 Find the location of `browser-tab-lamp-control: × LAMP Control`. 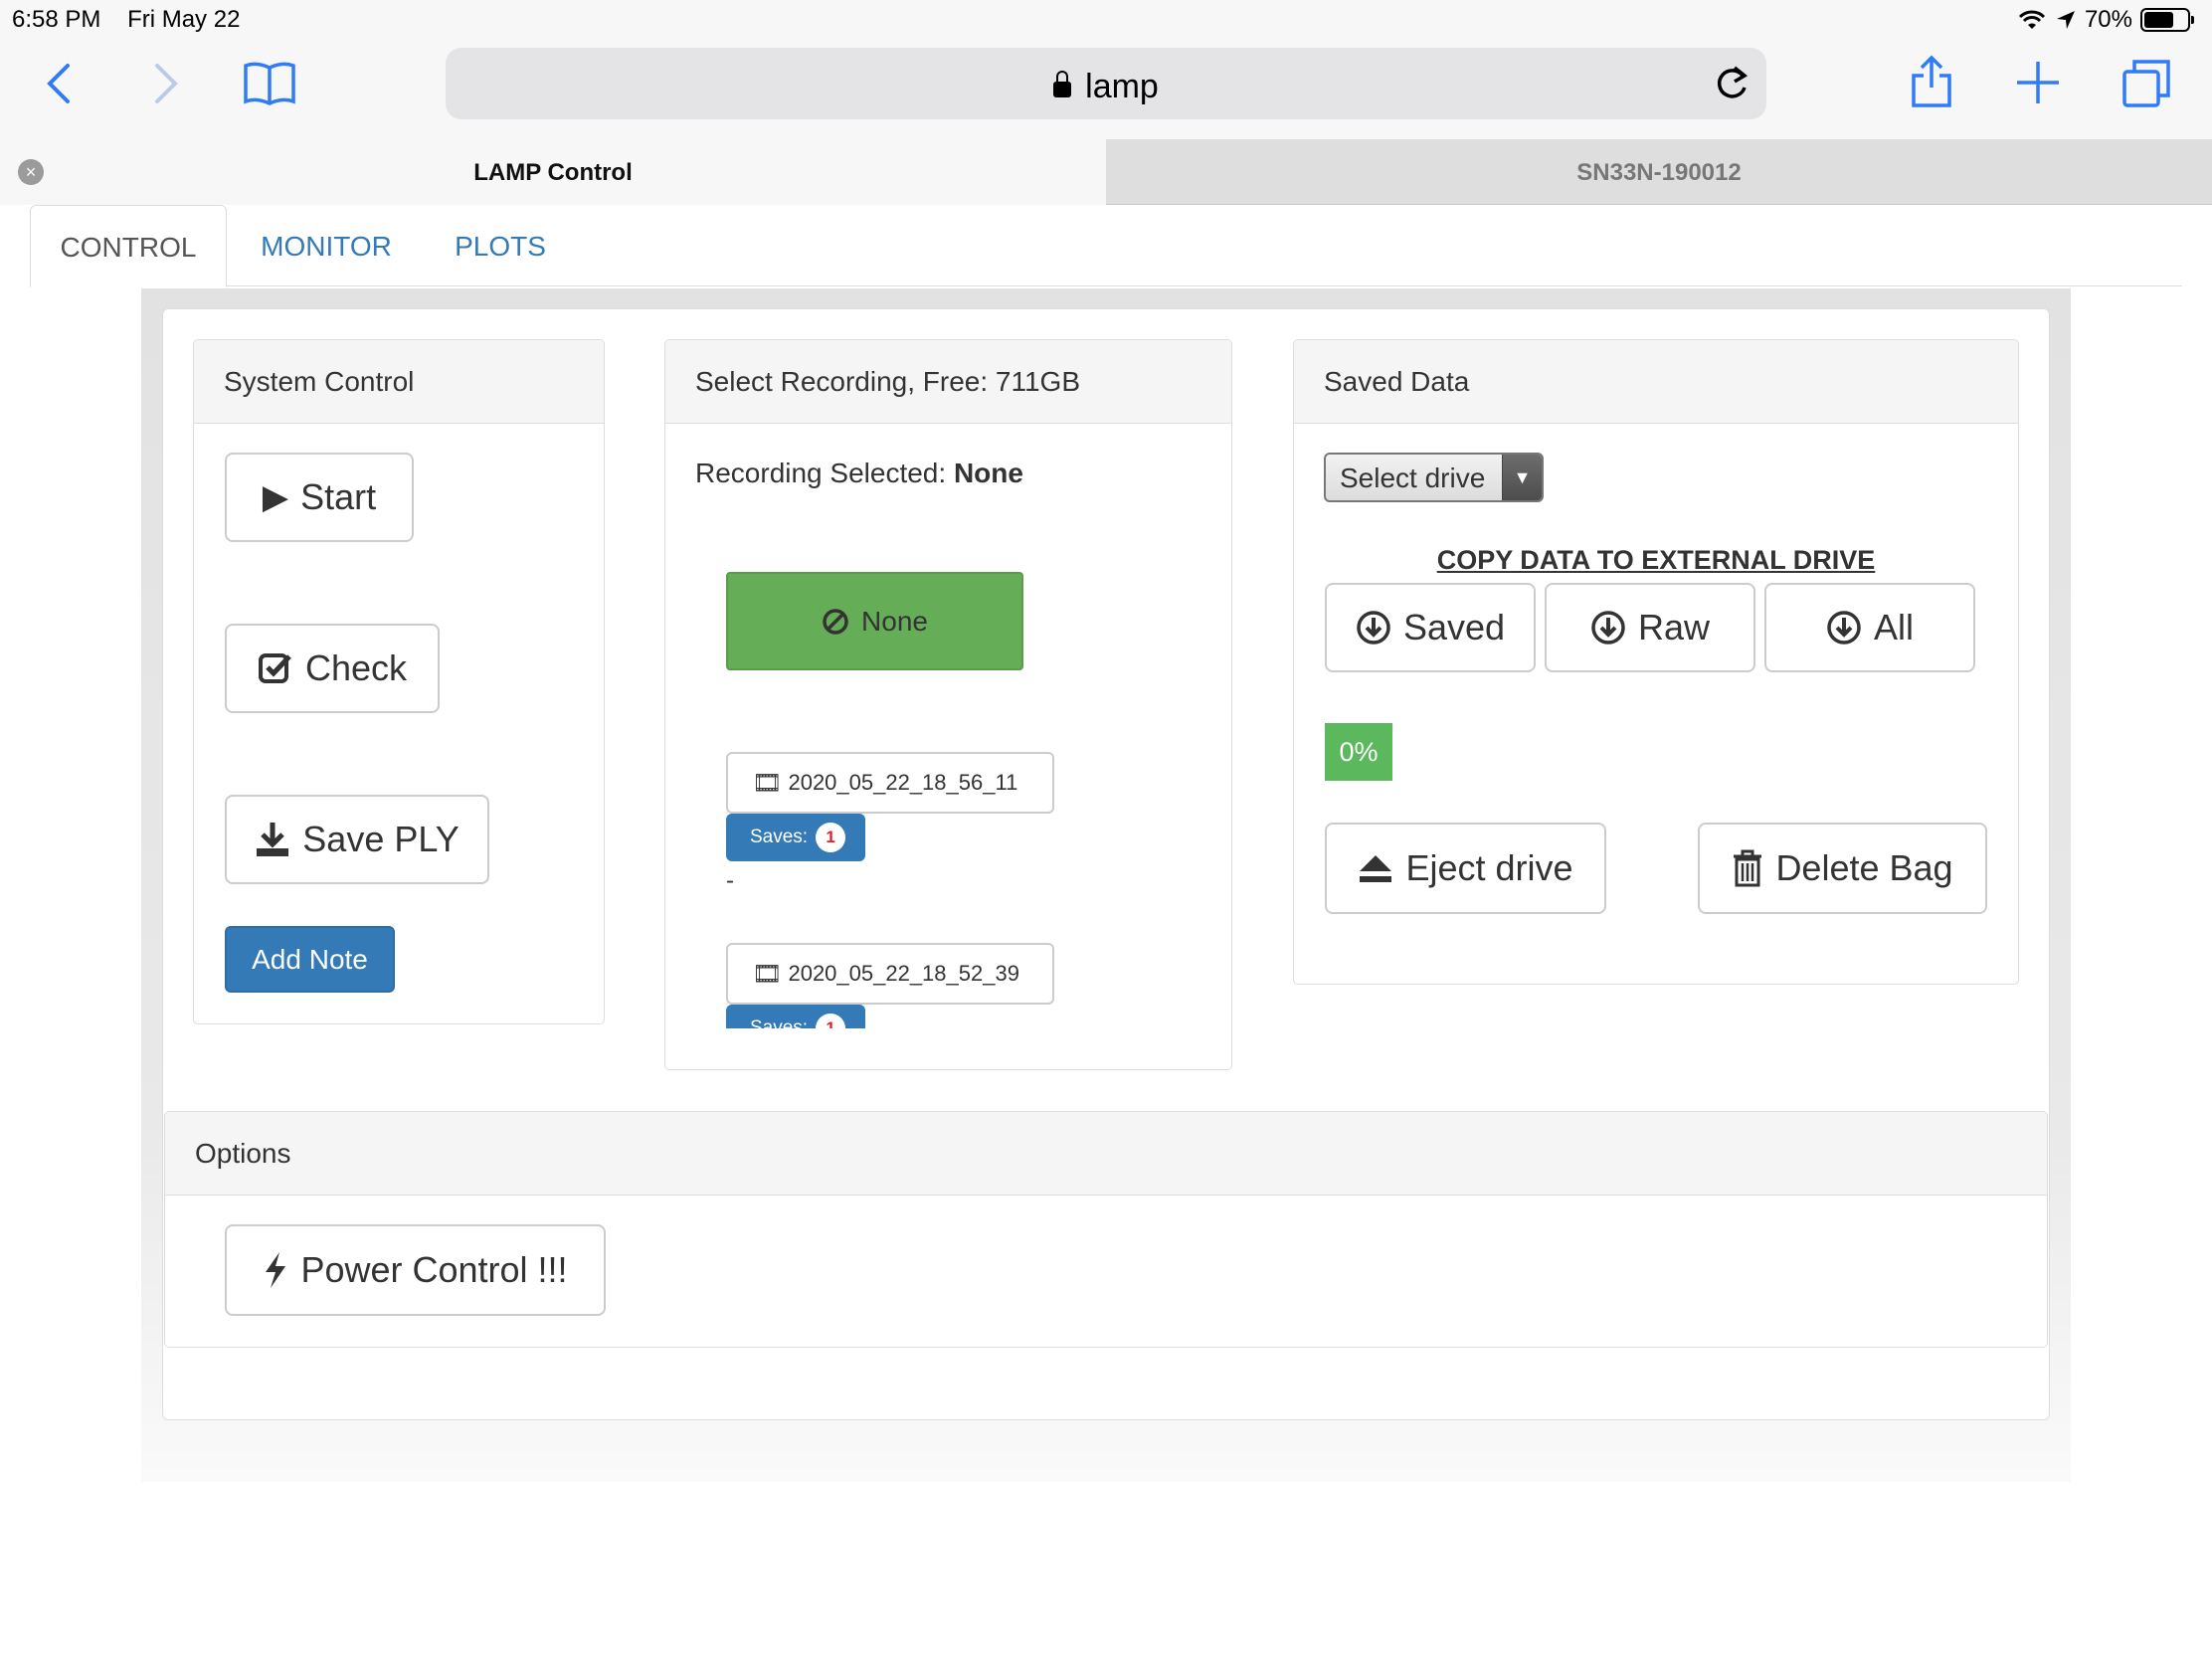

browser-tab-lamp-control: × LAMP Control is located at coordinates (553, 172).